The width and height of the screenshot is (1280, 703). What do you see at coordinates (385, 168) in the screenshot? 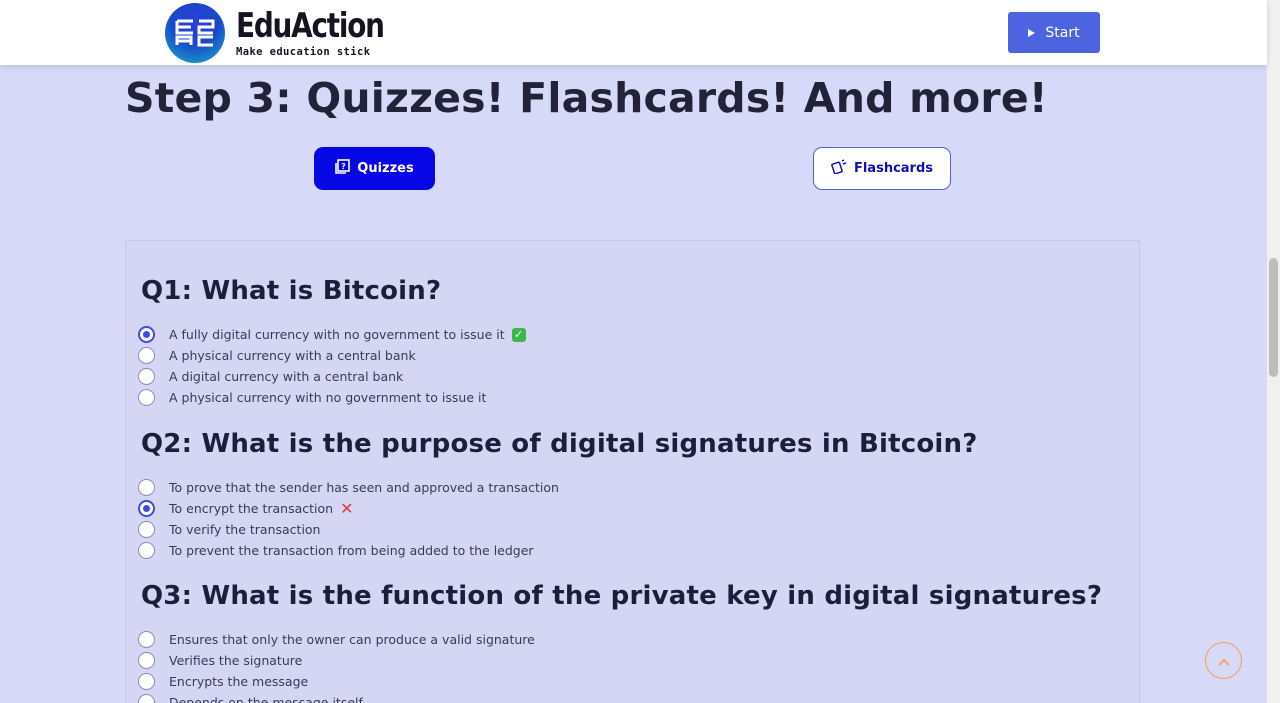
I see `tab-quizzes-label: Quizzes` at bounding box center [385, 168].